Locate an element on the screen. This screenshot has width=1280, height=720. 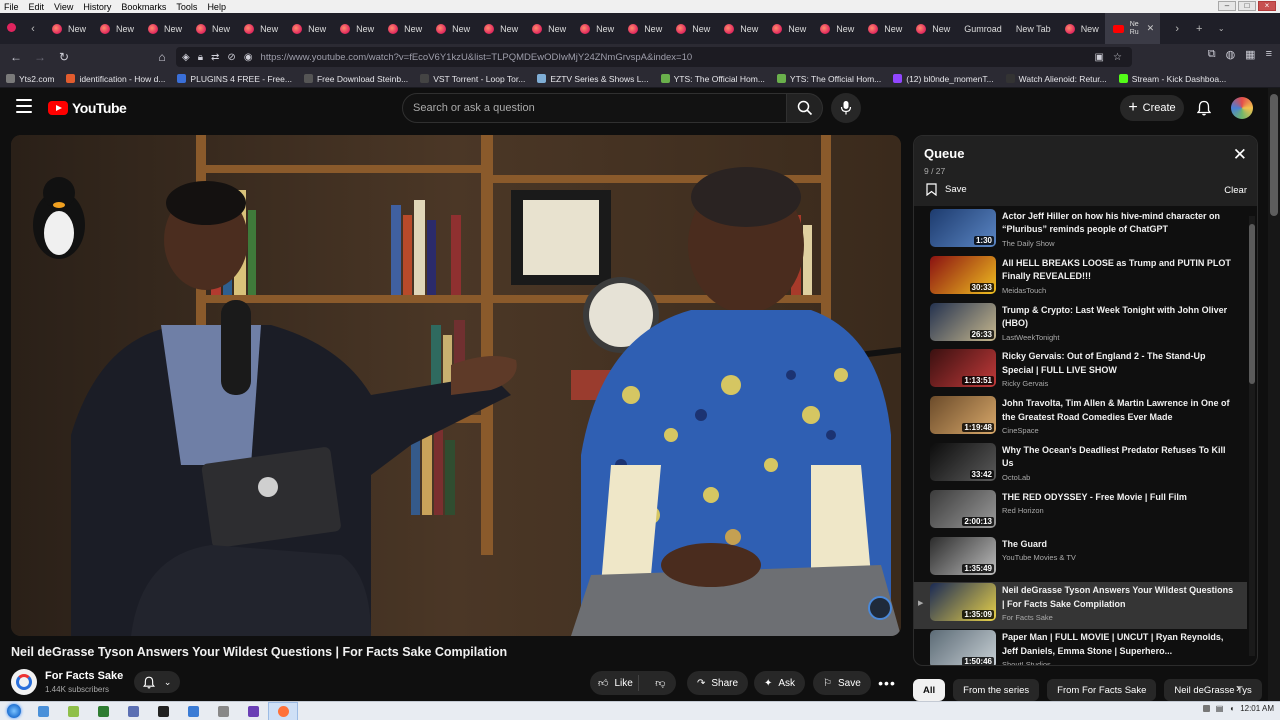
menu-bookmarks: Bookmarks is located at coordinates (143, 7).